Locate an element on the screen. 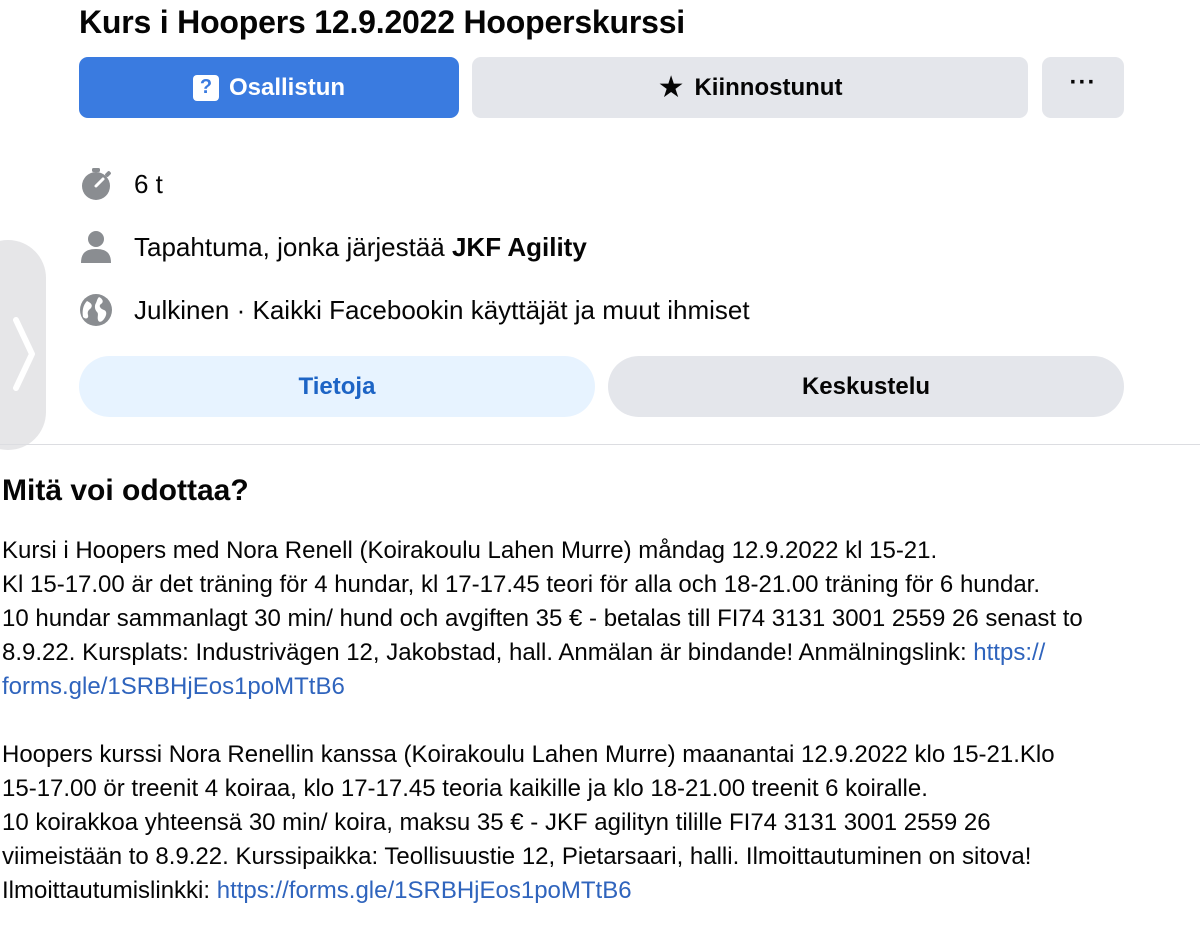 This screenshot has height=934, width=1200. going-button-label: Osallistun is located at coordinates (287, 87).